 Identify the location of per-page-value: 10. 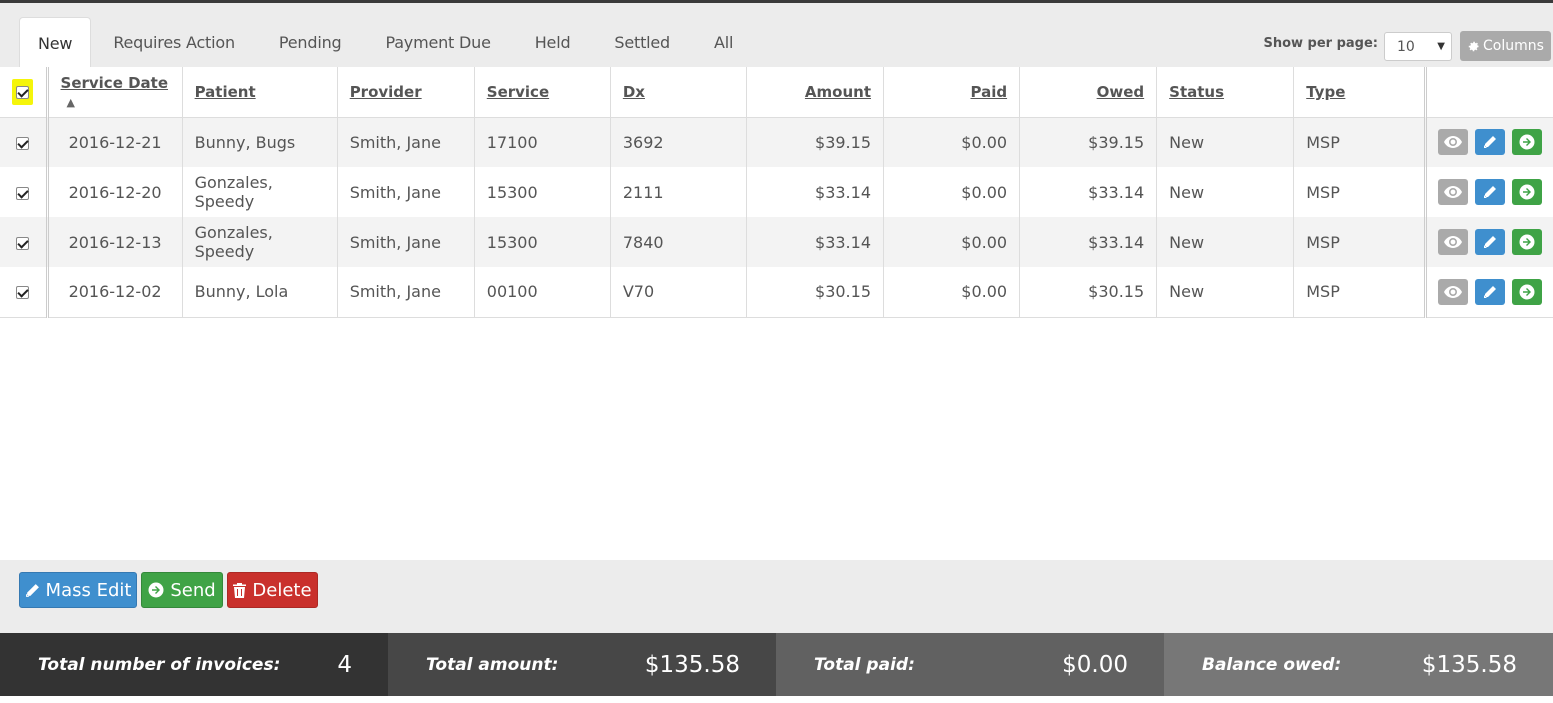
(1406, 47).